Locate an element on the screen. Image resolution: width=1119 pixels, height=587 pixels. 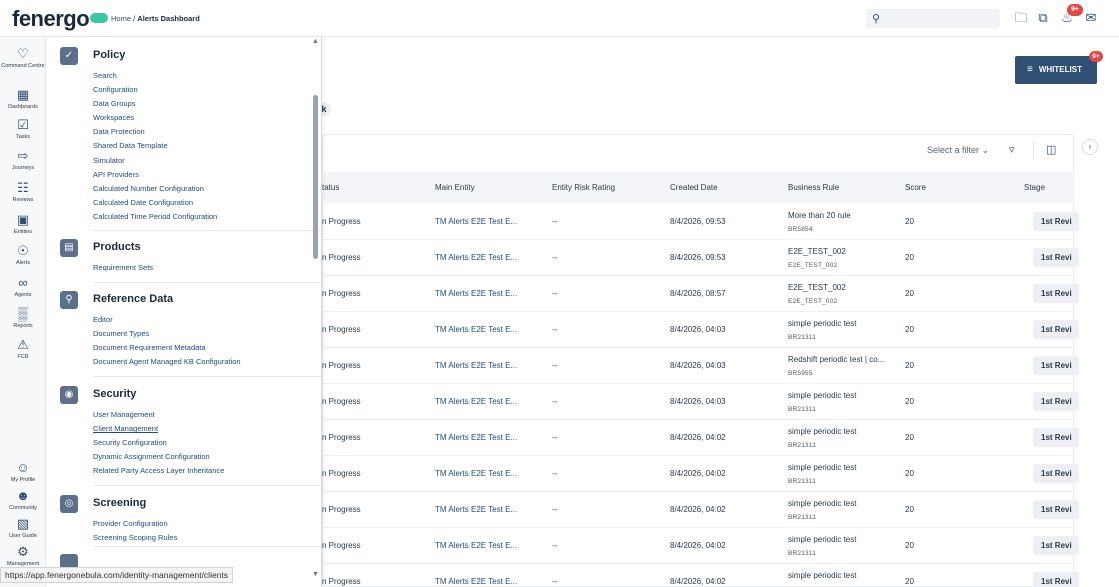
menu-link-calc-number: Calculated Number Configuration is located at coordinates (155, 189).